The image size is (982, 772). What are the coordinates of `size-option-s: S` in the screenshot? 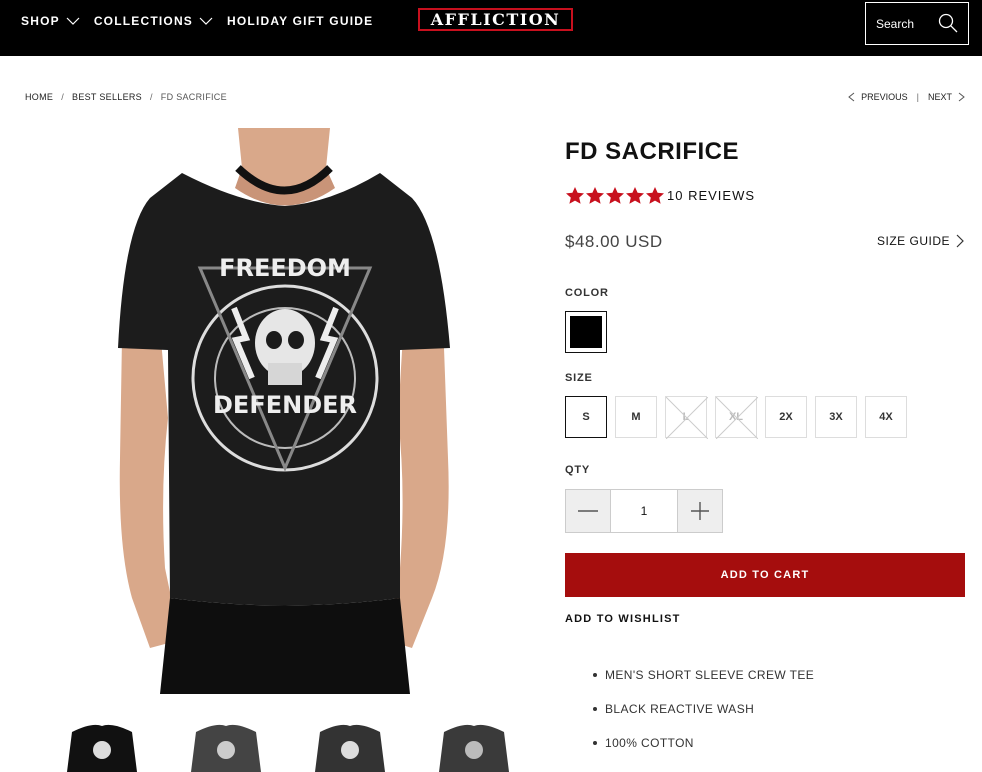 It's located at (586, 417).